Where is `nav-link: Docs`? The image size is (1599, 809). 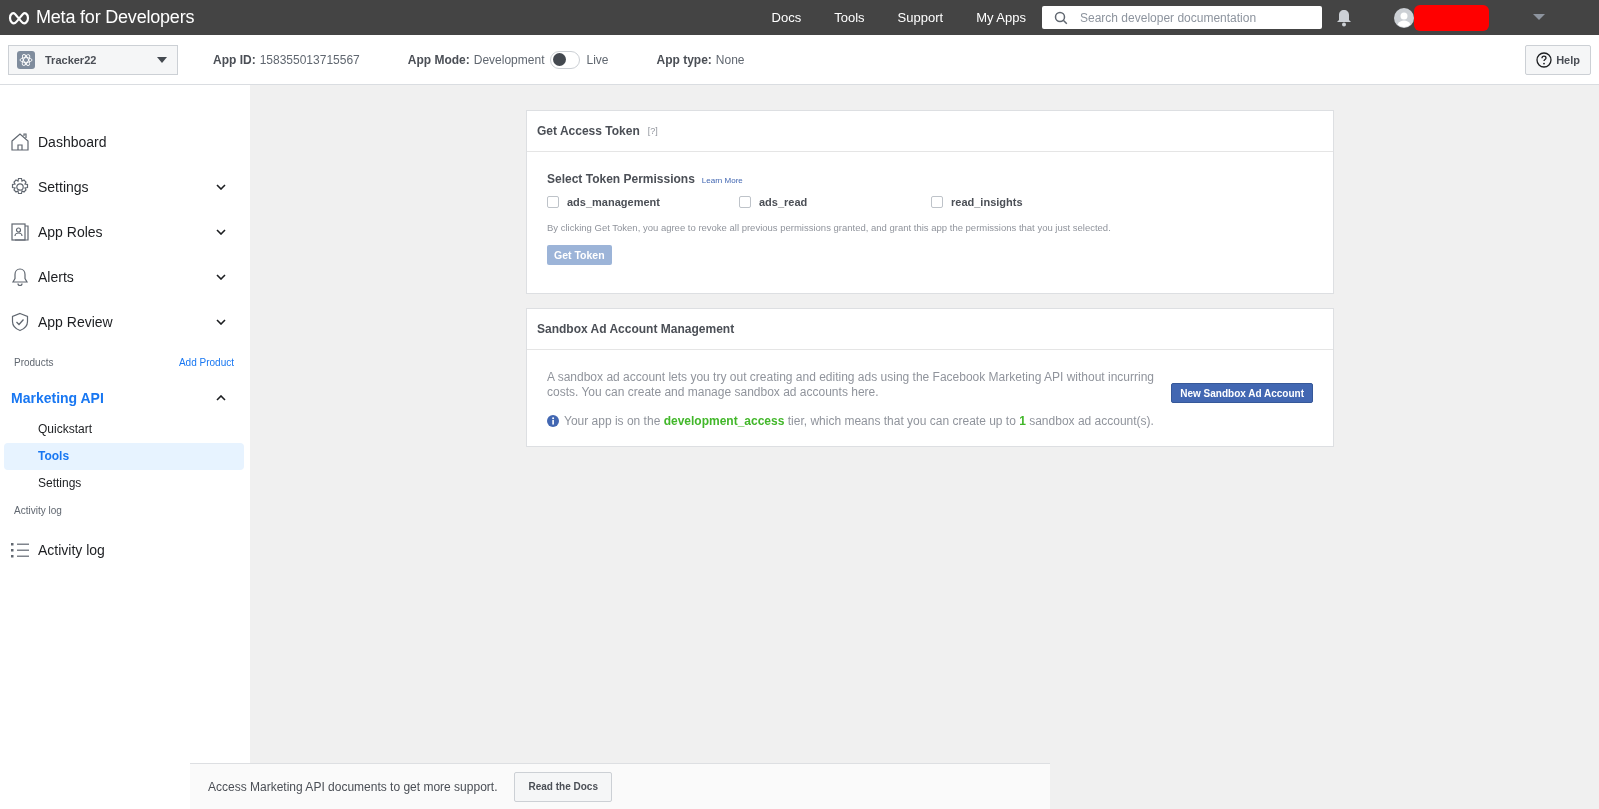
nav-link: Docs is located at coordinates (786, 17).